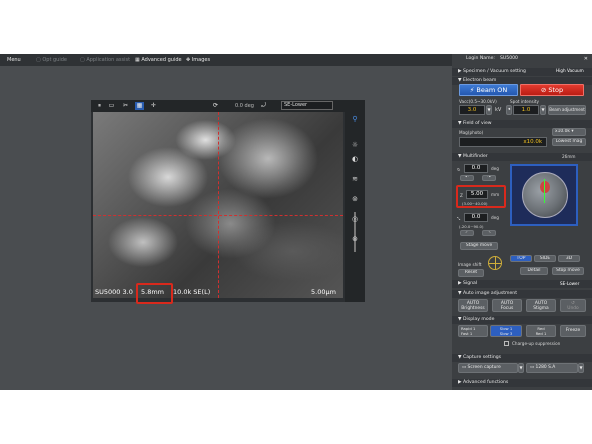  Describe the element at coordinates (568, 271) in the screenshot. I see `stop-move-button: Stop move` at that location.